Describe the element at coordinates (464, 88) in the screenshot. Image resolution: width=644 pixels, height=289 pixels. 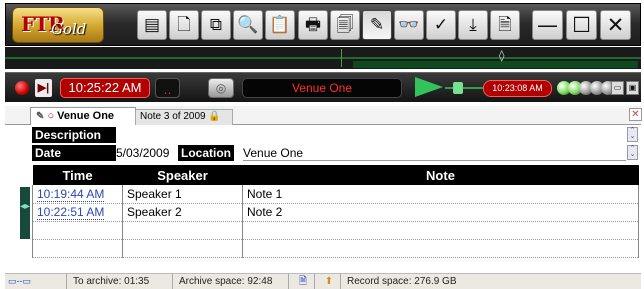
I see `speed-slider-track` at that location.